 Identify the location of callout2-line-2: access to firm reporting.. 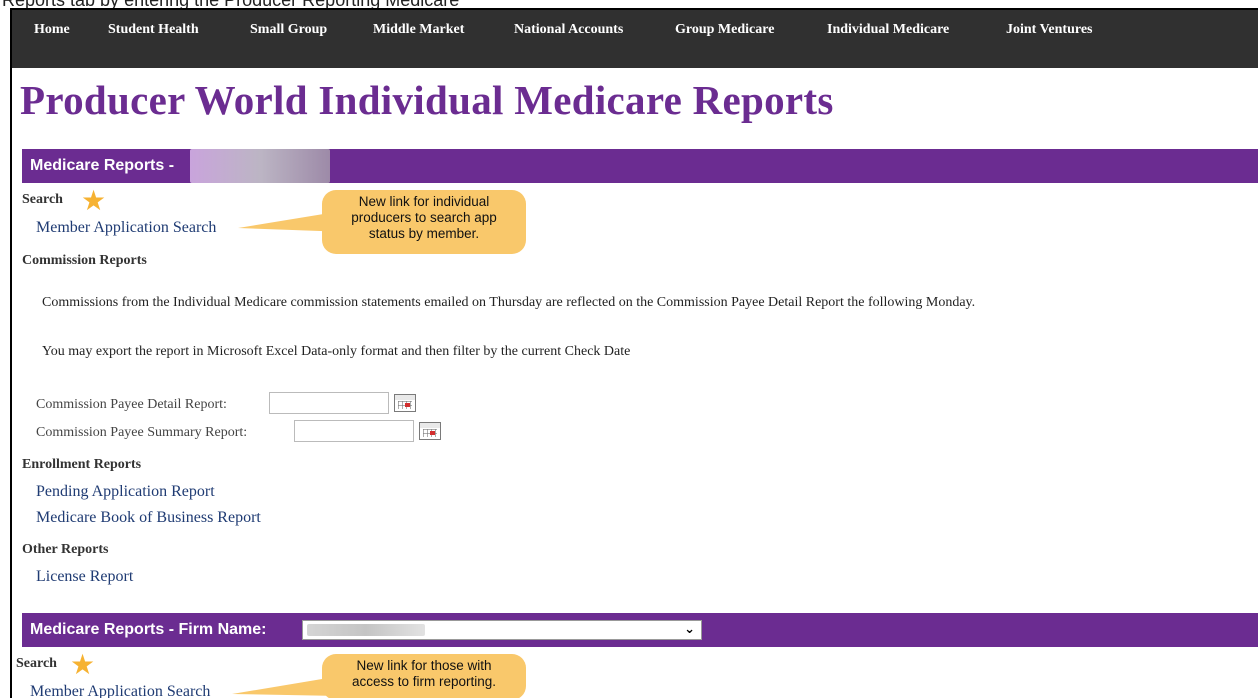
(424, 681).